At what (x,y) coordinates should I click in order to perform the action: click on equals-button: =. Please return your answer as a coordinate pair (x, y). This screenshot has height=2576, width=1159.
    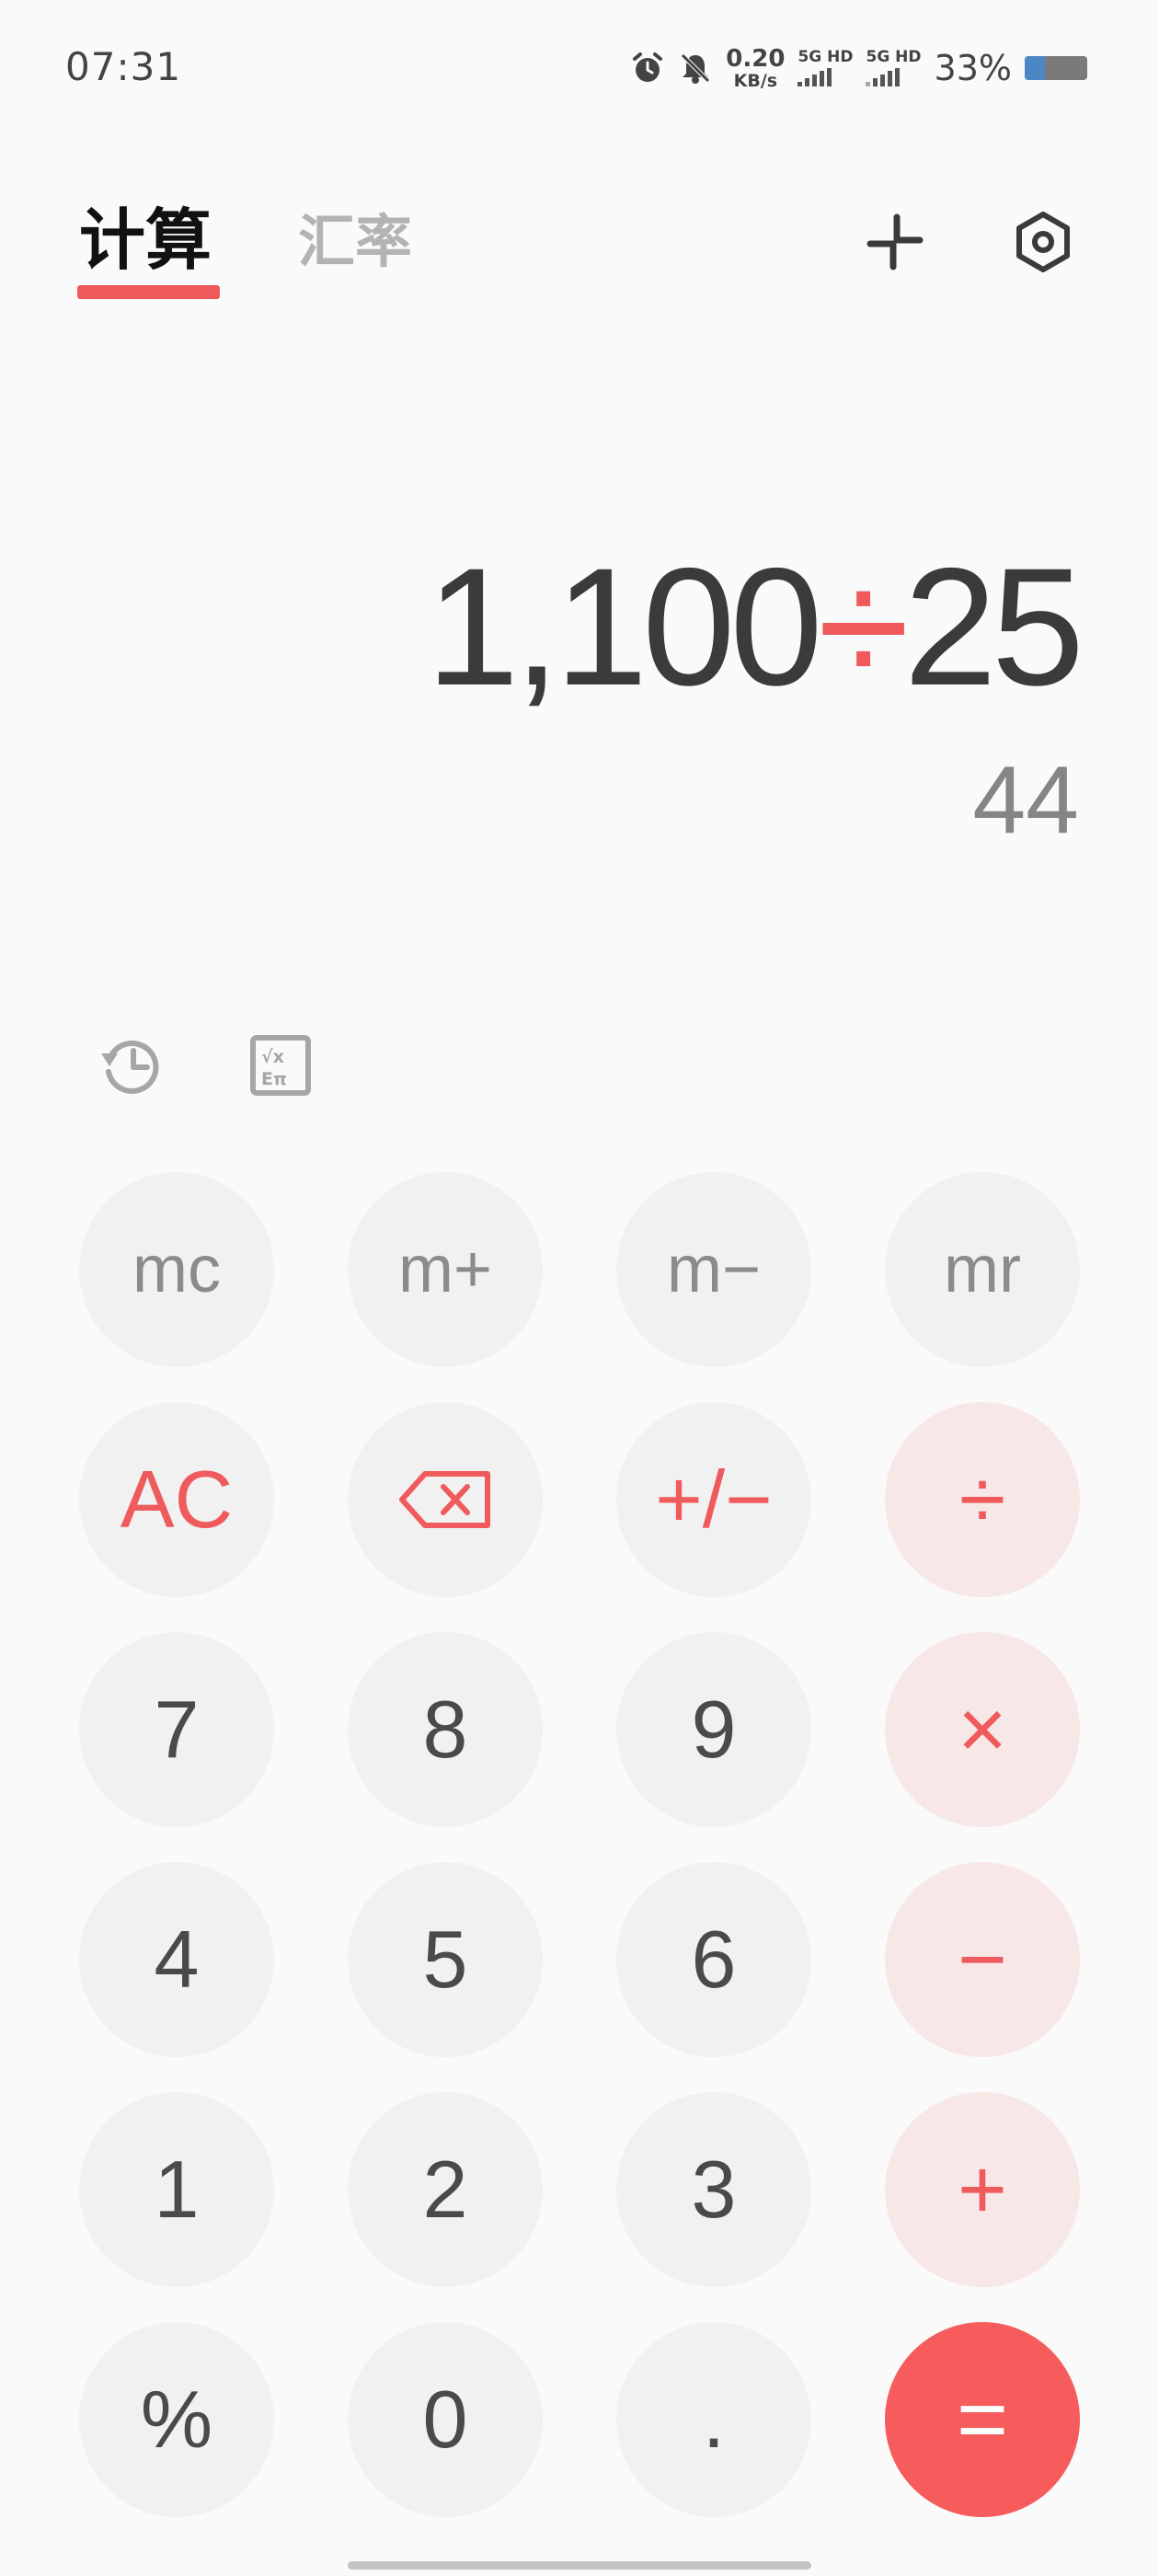
    Looking at the image, I should click on (982, 2419).